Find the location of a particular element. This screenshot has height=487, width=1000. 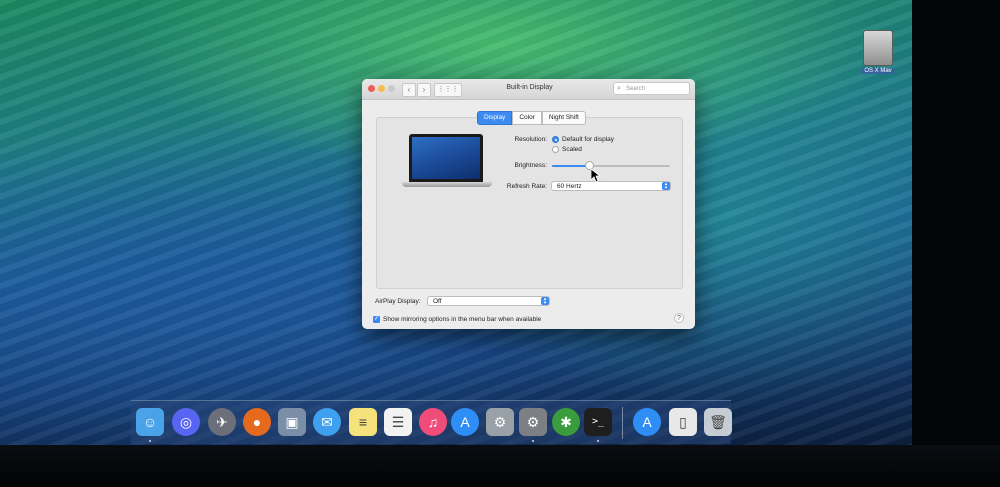

radio-default-for-display is located at coordinates (555, 139).